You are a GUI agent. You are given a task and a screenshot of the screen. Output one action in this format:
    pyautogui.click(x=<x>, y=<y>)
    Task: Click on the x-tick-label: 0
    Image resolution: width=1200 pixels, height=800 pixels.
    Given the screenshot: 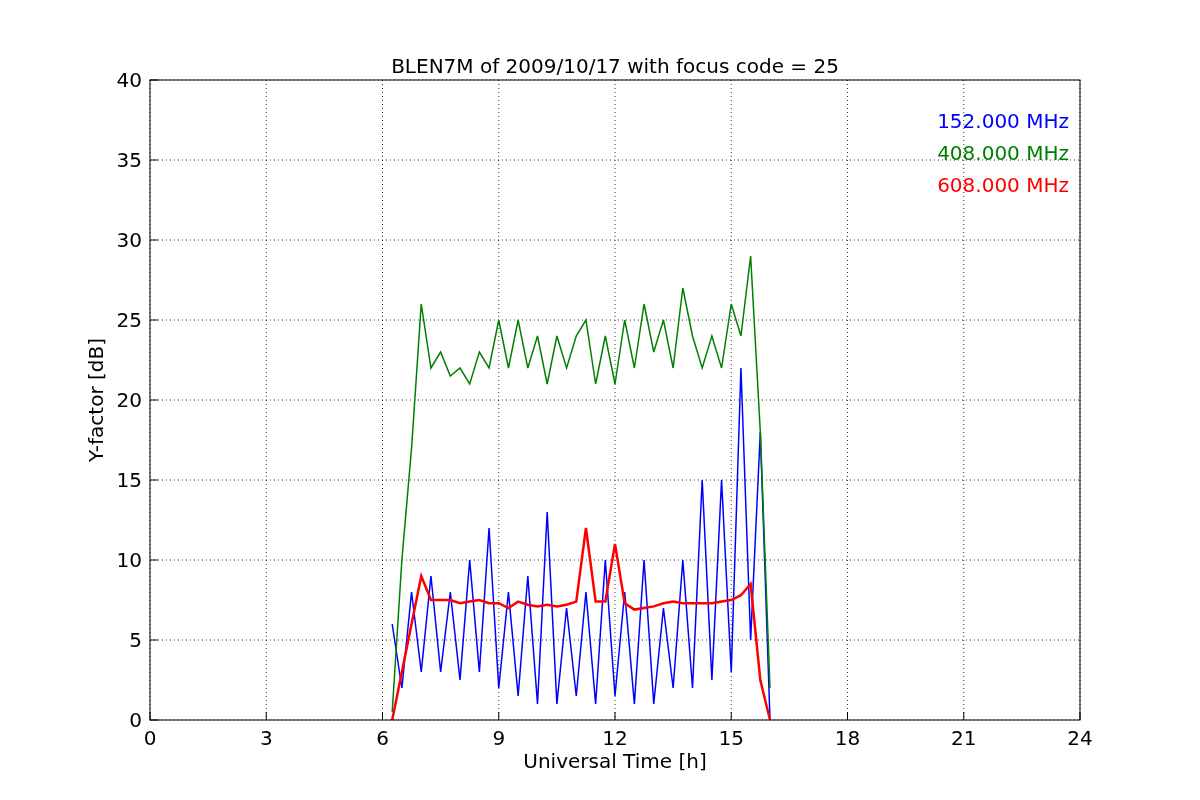 What is the action you would take?
    pyautogui.click(x=150, y=738)
    